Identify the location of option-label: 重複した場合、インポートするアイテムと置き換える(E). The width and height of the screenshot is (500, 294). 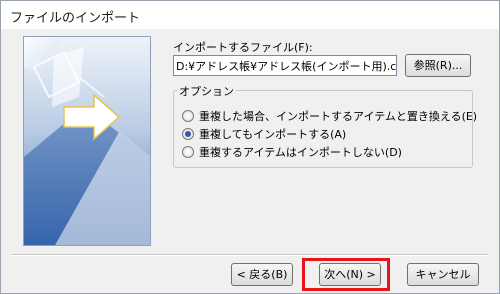
(338, 116).